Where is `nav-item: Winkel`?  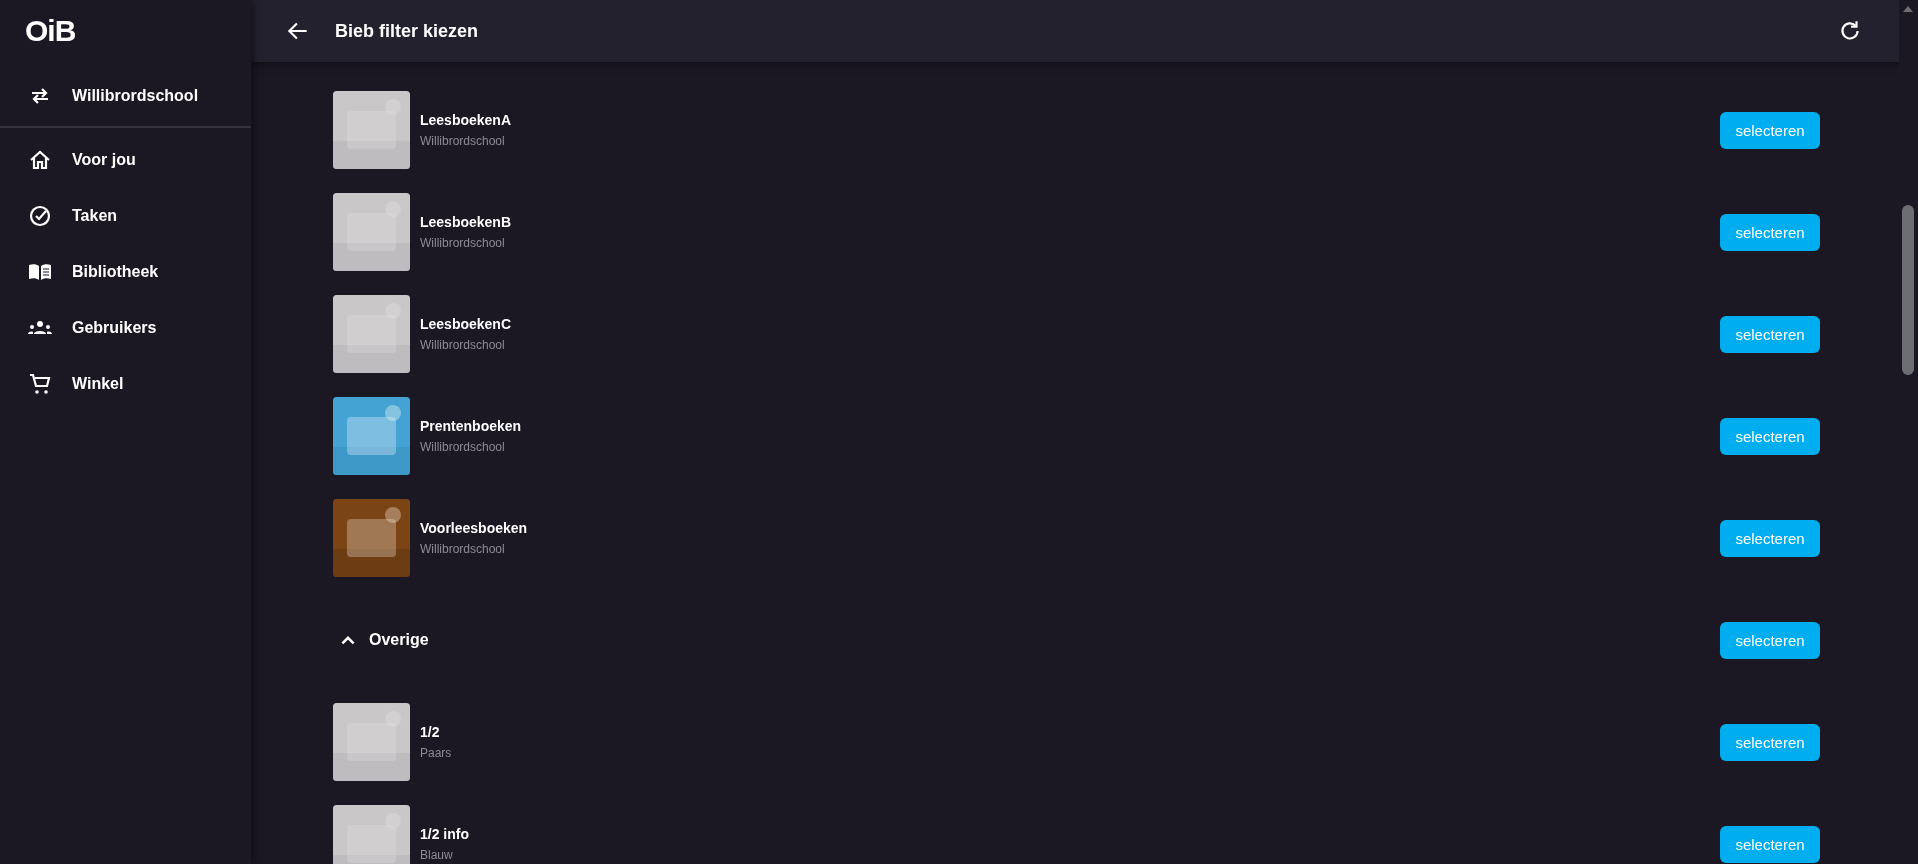 nav-item: Winkel is located at coordinates (125, 384).